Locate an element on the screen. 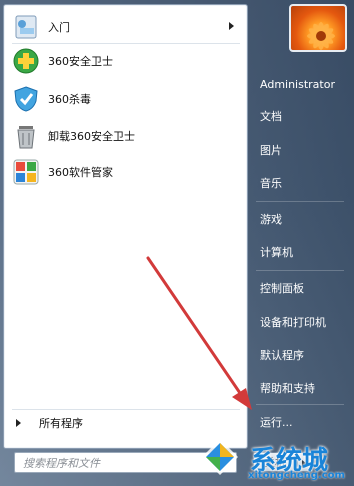 The height and width of the screenshot is (486, 354). program-label: 360软件管家 is located at coordinates (80, 172).